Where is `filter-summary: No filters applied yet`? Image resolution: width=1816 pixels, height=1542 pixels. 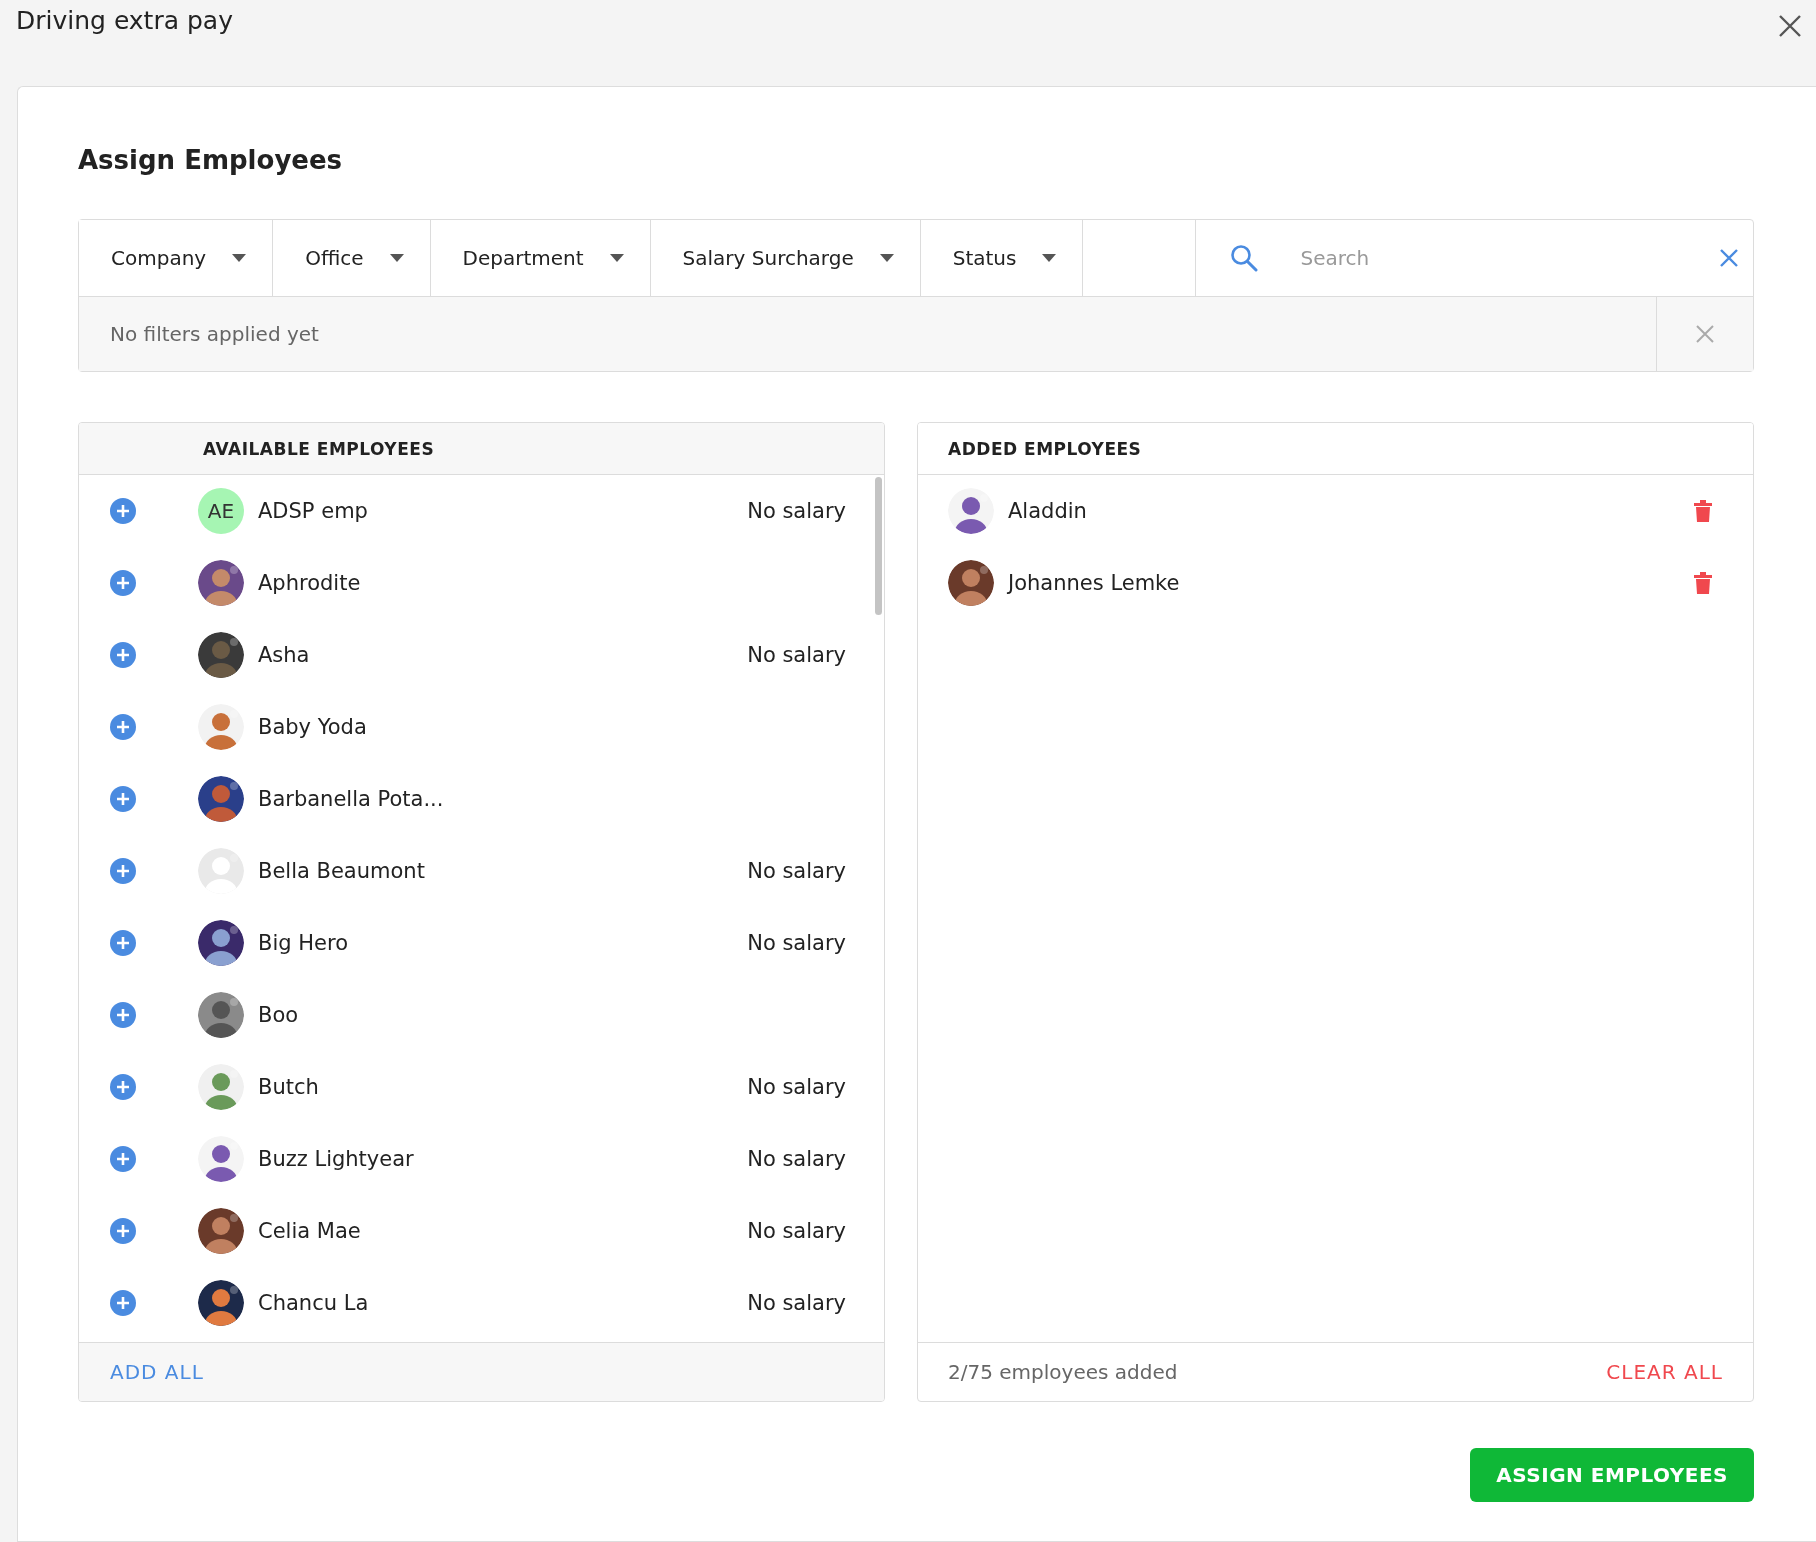
filter-summary: No filters applied yet is located at coordinates (214, 334).